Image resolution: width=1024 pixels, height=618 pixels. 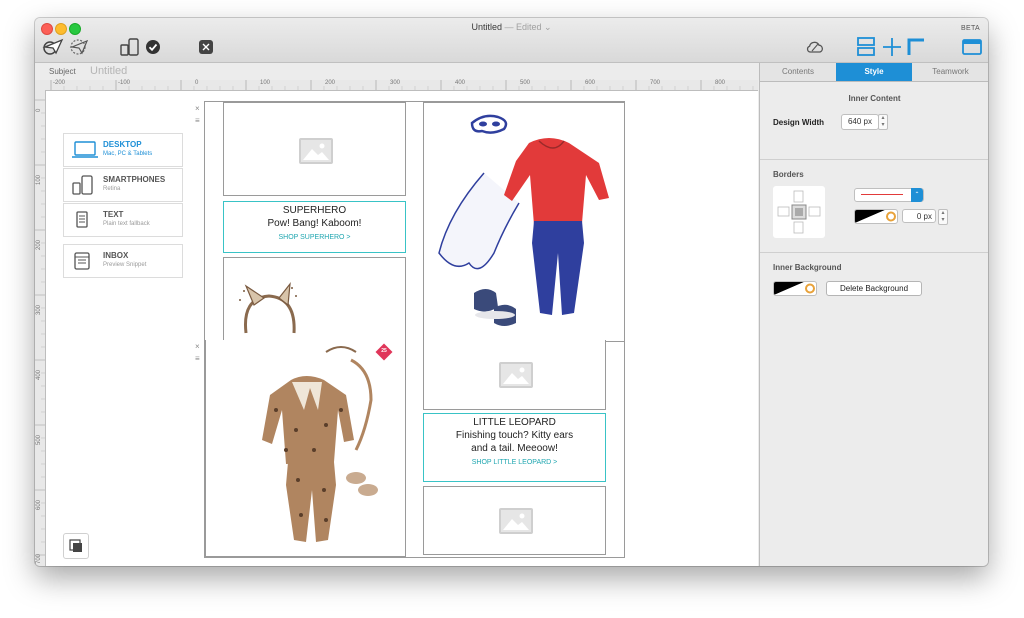 I want to click on device-inbox: INBOX Preview Snippet, so click(x=123, y=261).